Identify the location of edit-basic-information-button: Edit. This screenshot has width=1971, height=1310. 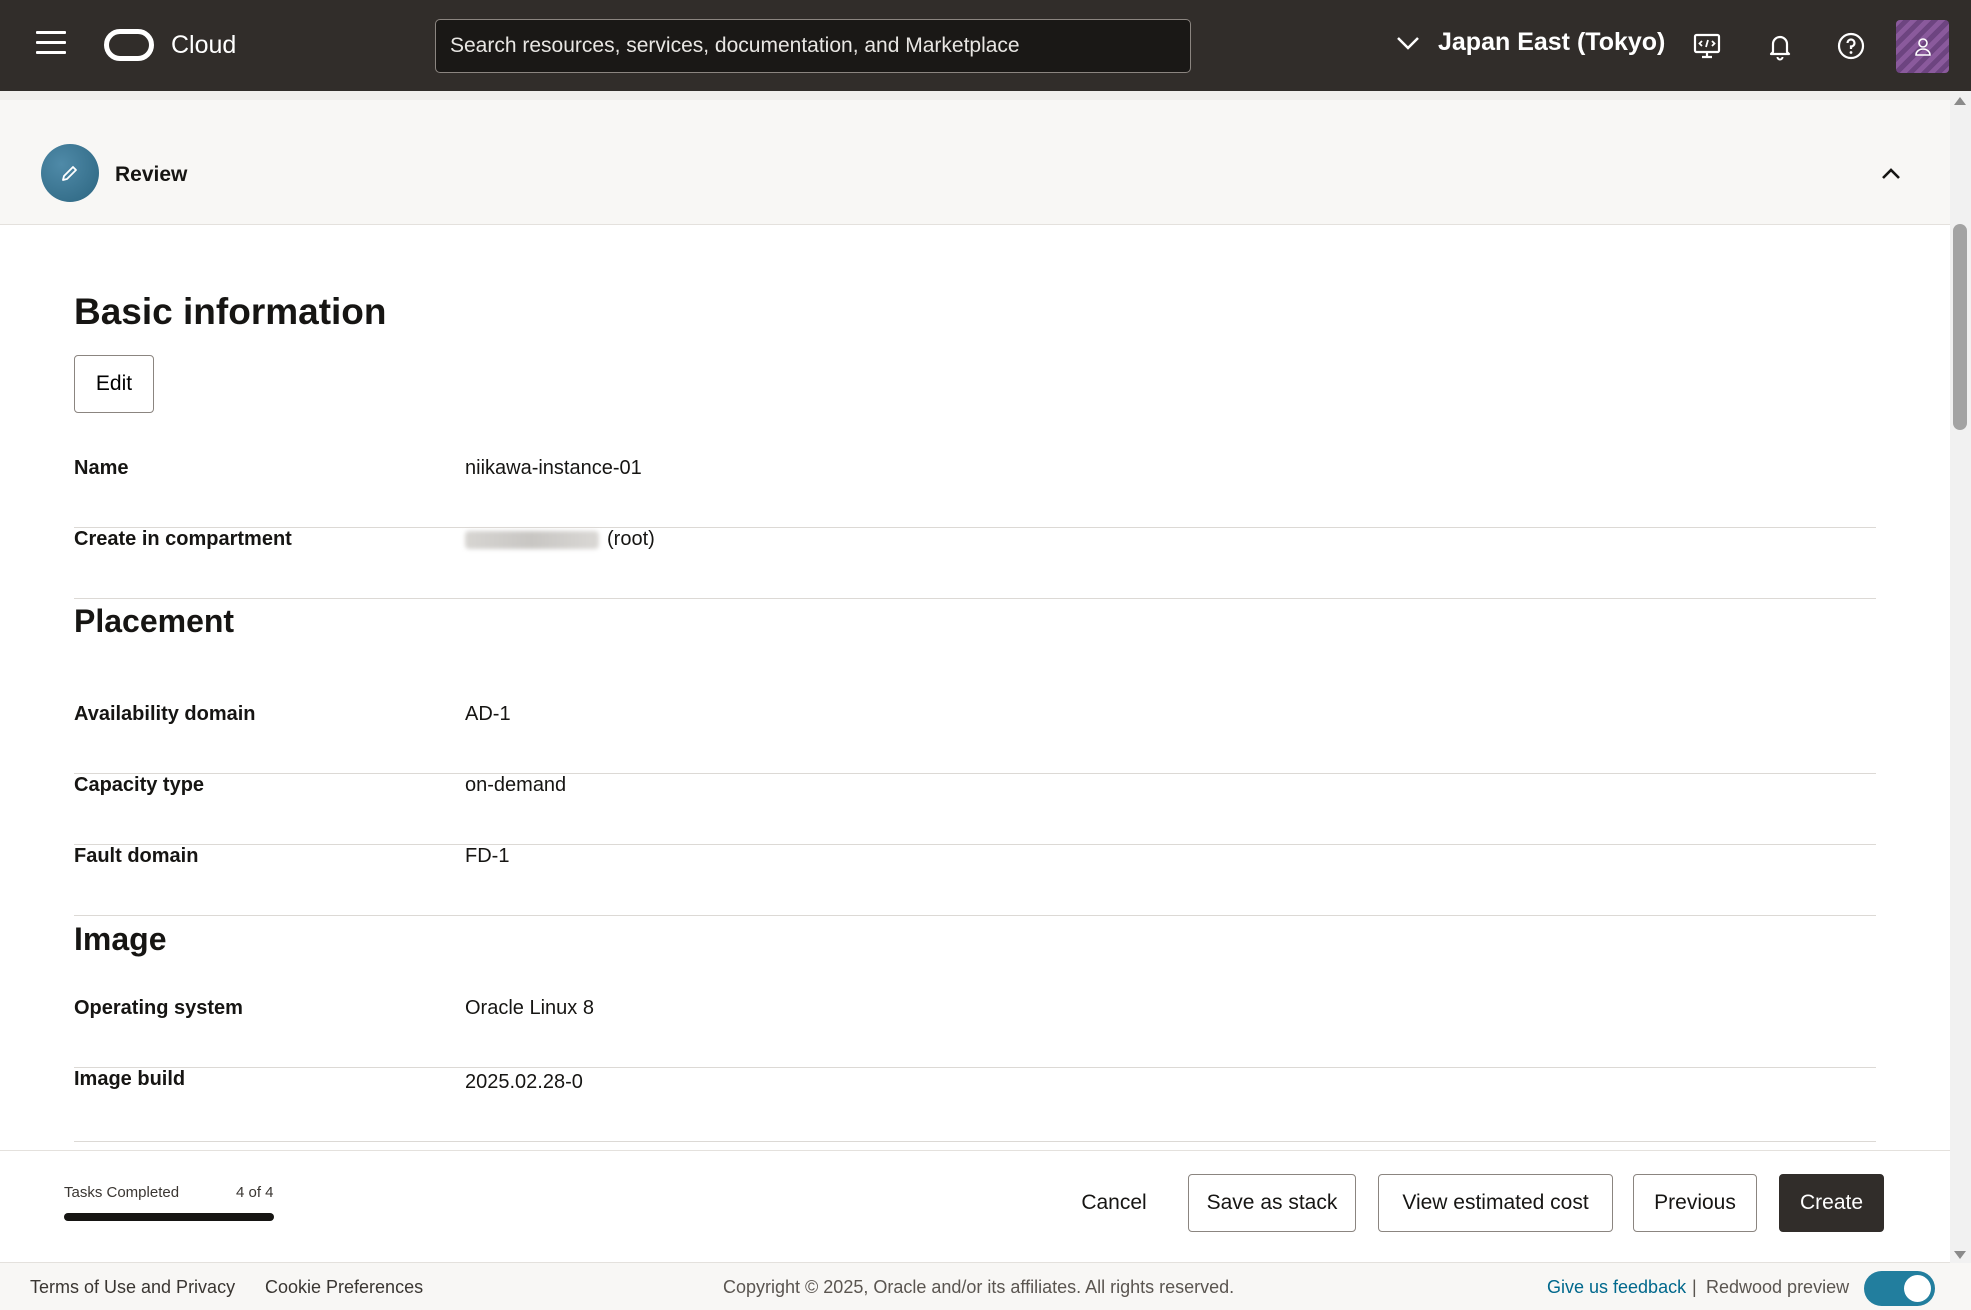
(114, 384).